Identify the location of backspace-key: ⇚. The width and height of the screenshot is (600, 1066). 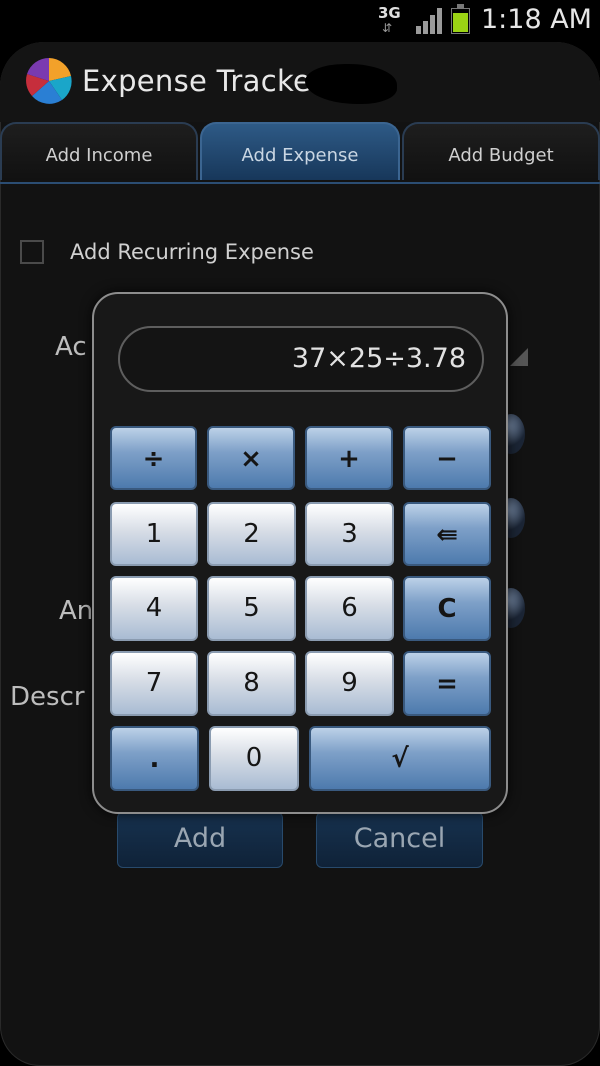
(447, 534).